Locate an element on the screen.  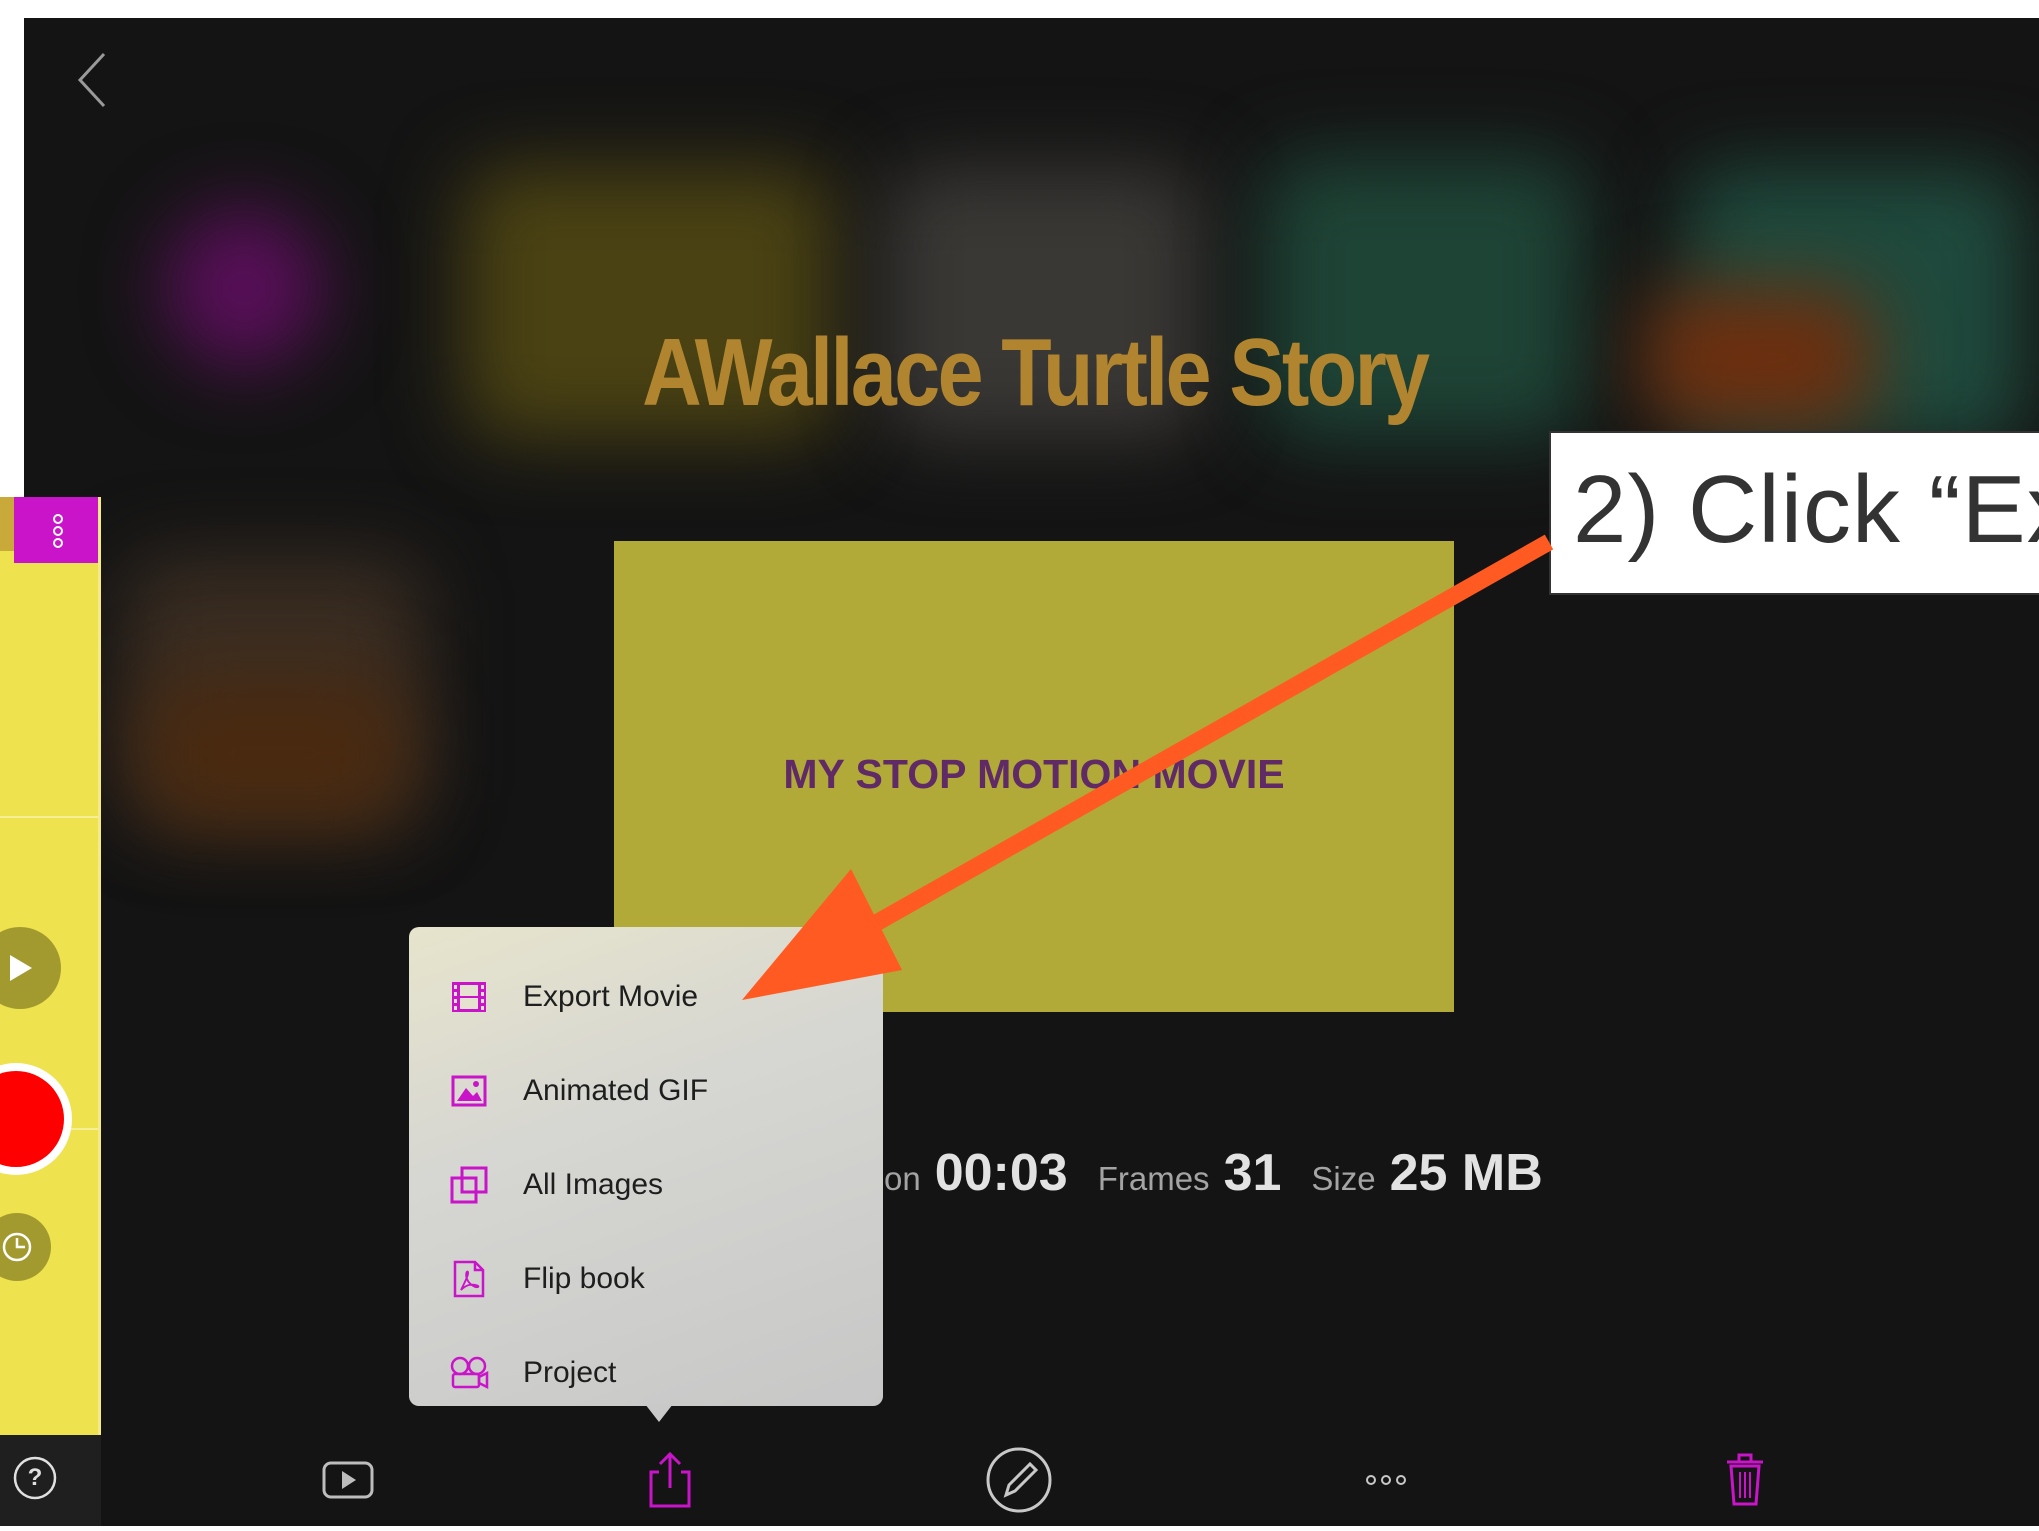
bottom-toolbar is located at coordinates (1031, 1480).